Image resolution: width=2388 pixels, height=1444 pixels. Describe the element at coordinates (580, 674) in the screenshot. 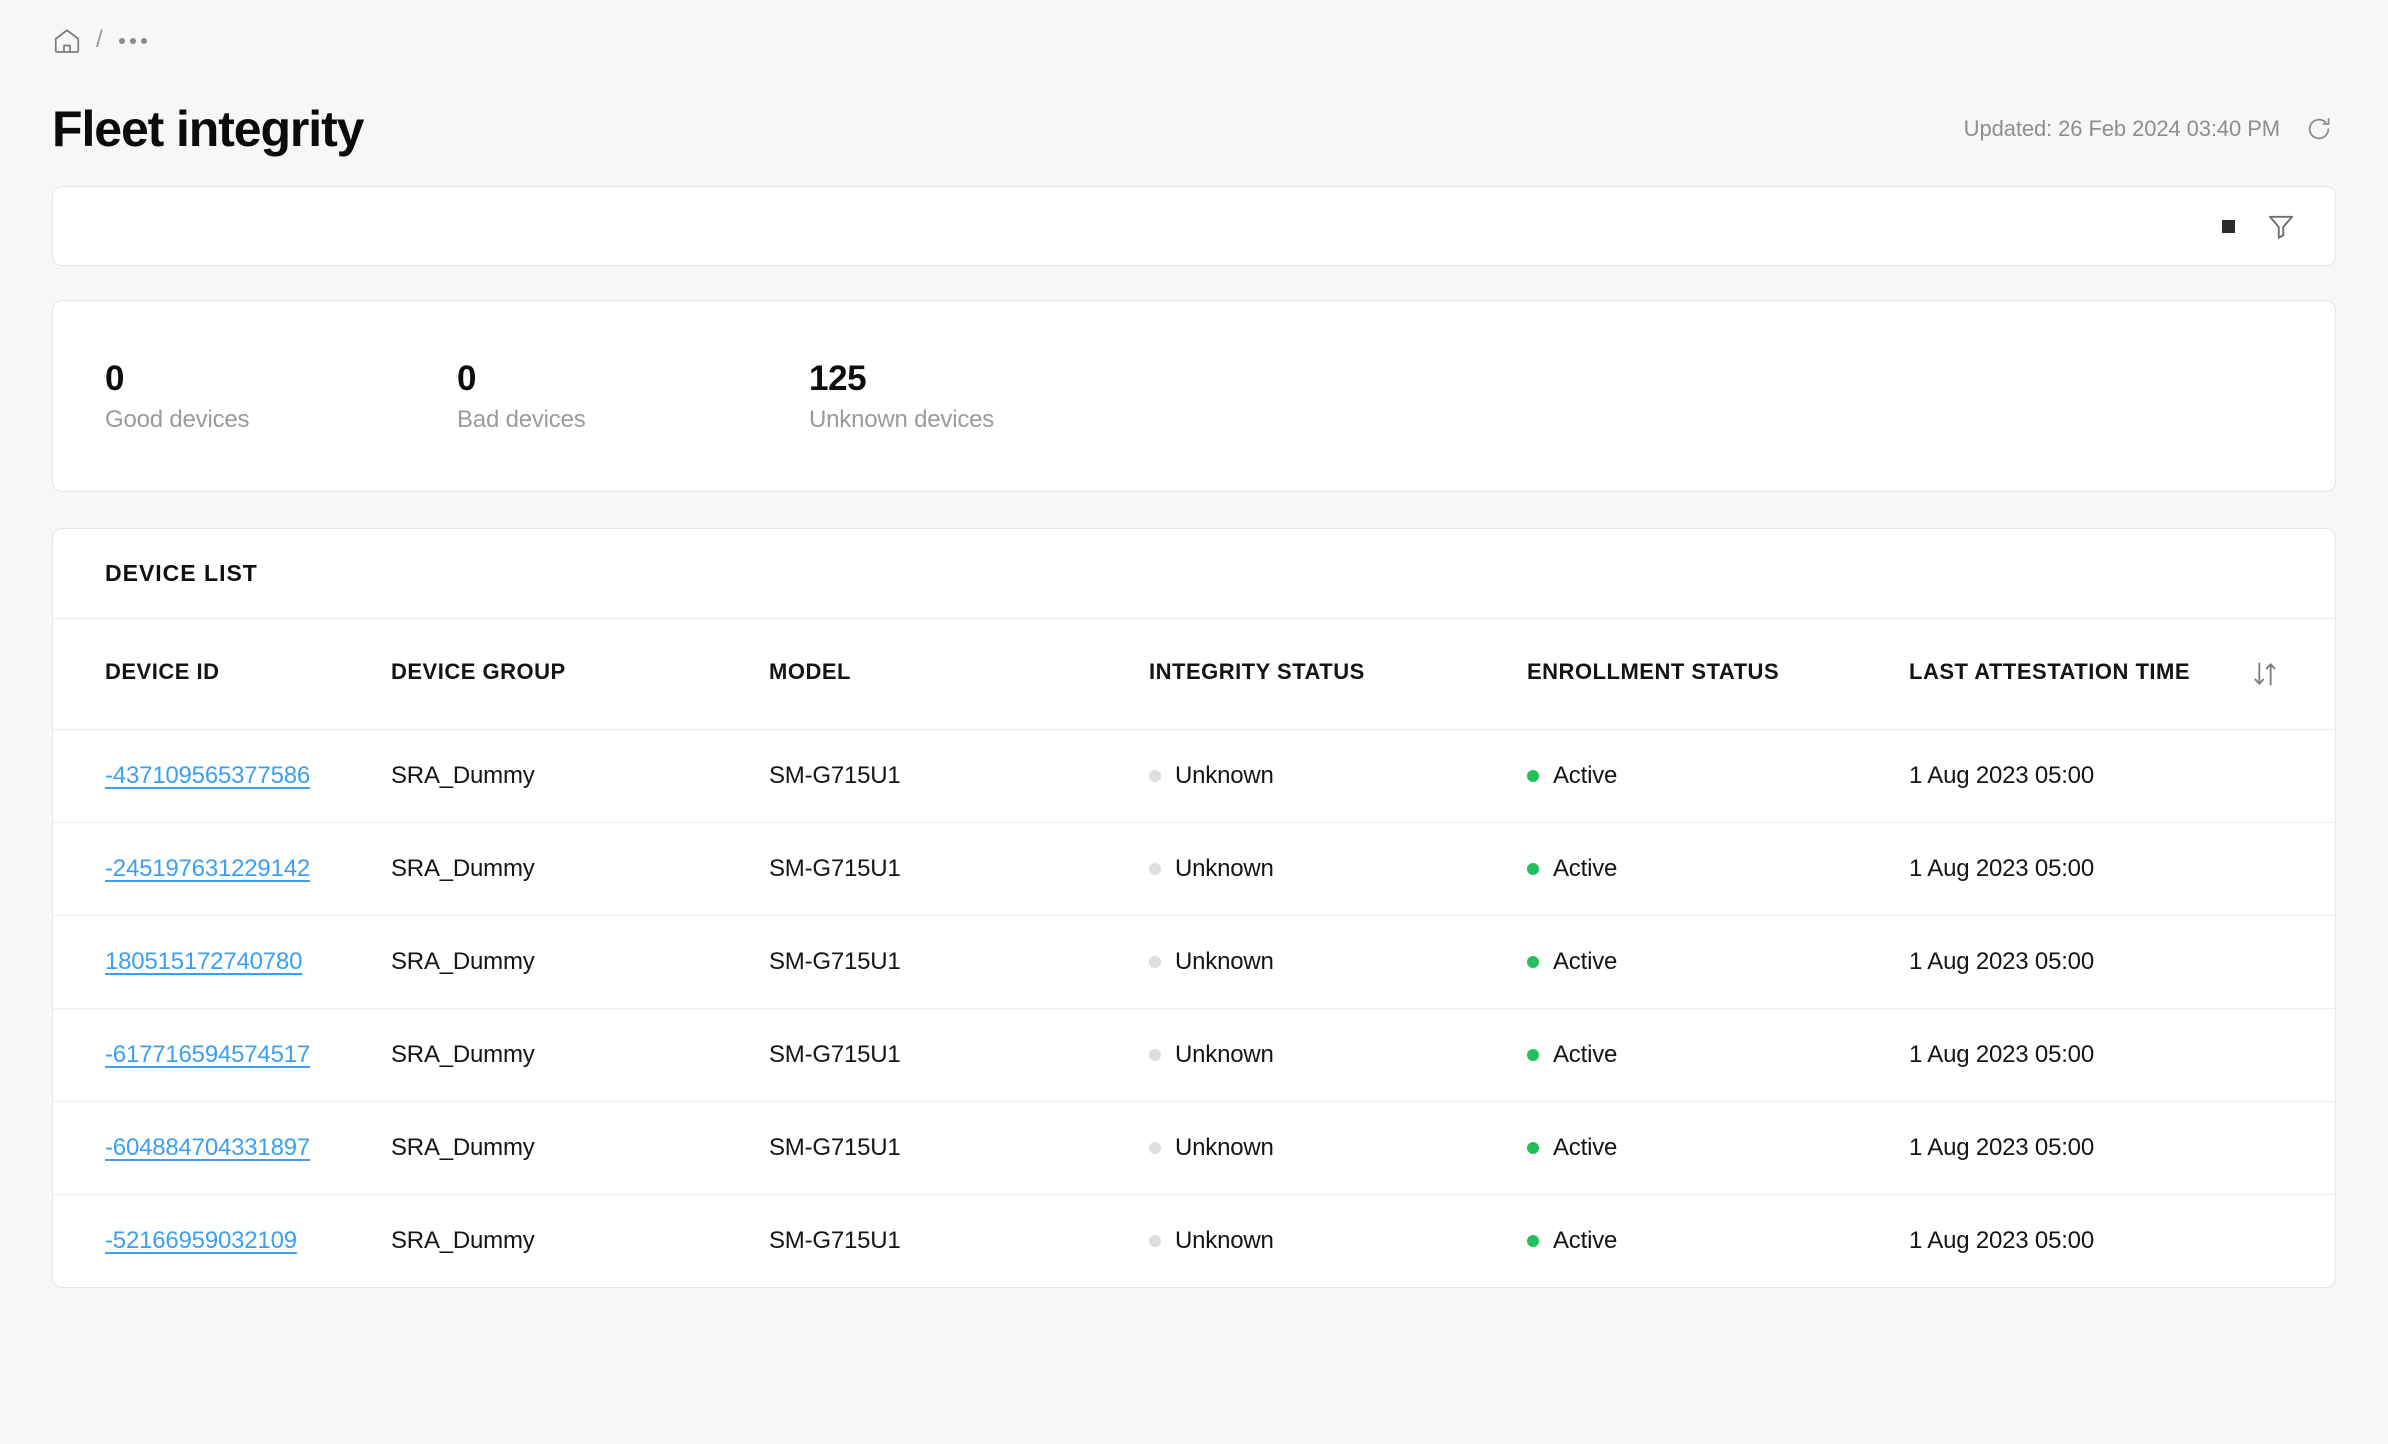

I see `column-header-device-group: DEVICE GROUP` at that location.